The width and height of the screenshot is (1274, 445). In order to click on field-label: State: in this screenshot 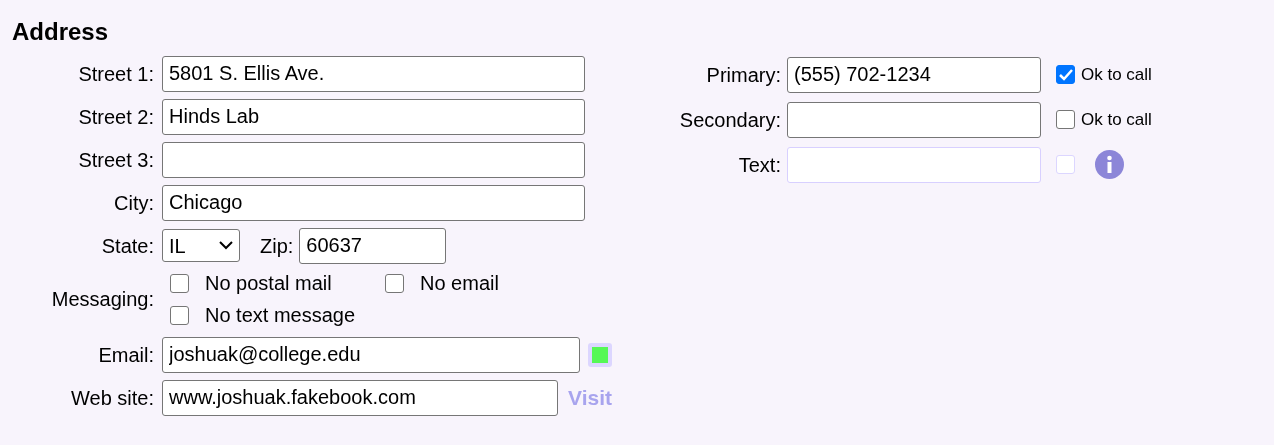, I will do `click(127, 246)`.